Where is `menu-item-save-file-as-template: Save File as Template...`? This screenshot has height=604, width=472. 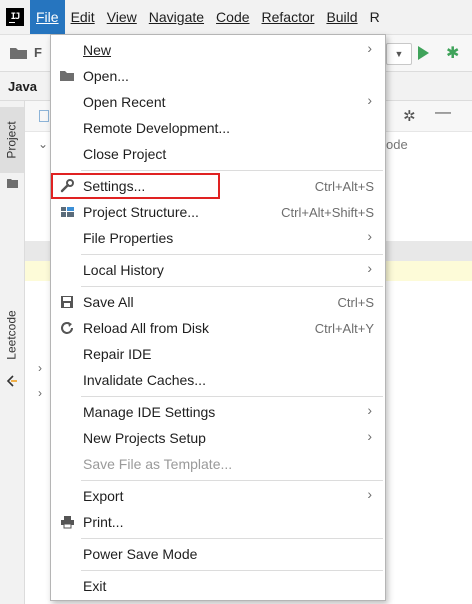
menu-item-save-file-as-template: Save File as Template... is located at coordinates (218, 464).